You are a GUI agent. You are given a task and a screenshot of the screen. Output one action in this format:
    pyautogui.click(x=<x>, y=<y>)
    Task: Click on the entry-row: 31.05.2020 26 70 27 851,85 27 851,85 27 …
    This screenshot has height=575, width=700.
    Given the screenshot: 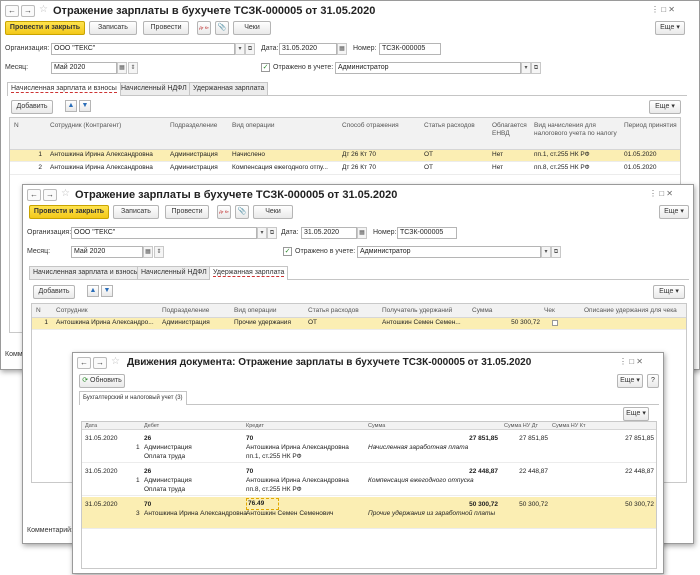 What is the action you would take?
    pyautogui.click(x=369, y=447)
    